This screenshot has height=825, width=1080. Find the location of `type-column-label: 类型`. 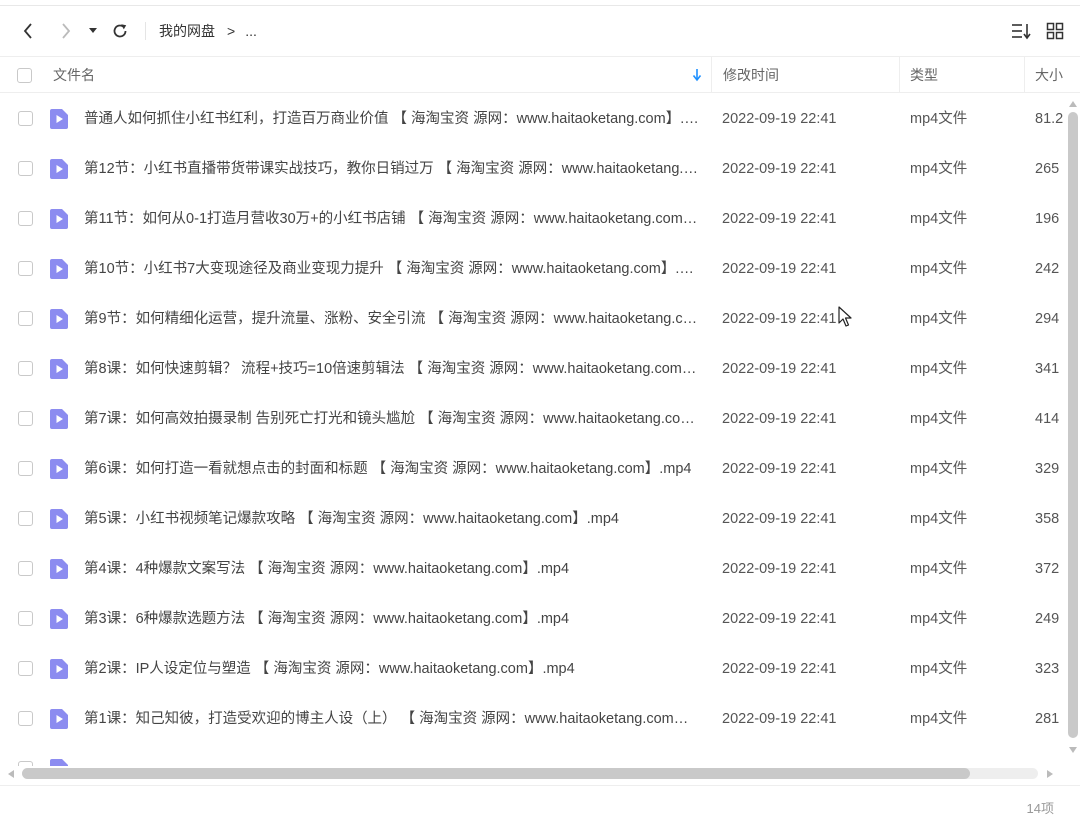

type-column-label: 类型 is located at coordinates (924, 75).